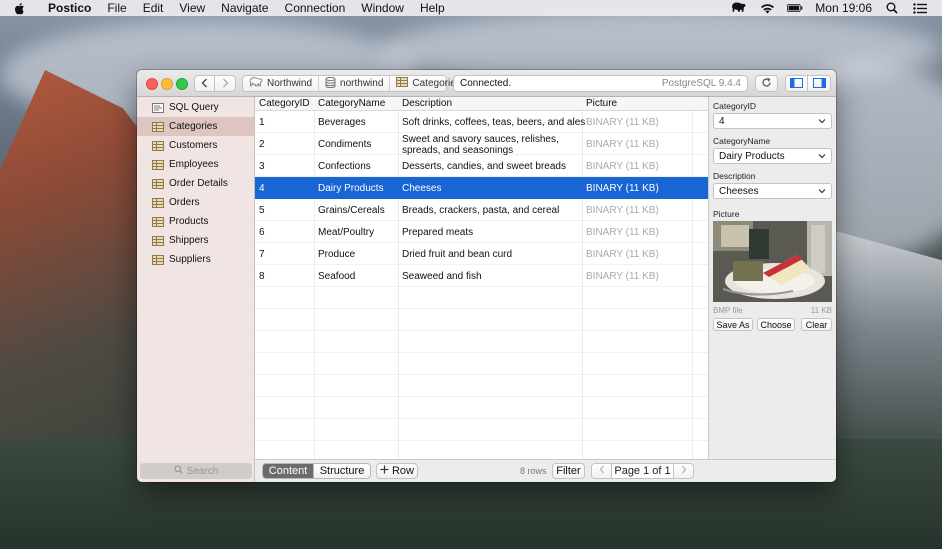 The image size is (942, 549). What do you see at coordinates (767, 8) in the screenshot?
I see `wifi-icon` at bounding box center [767, 8].